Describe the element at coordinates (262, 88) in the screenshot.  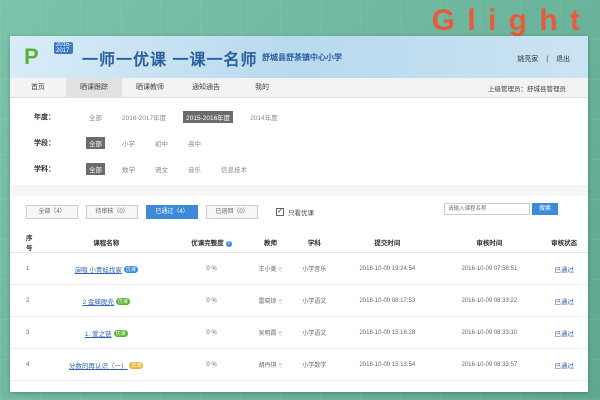
I see `nav-item-mine: 我的` at that location.